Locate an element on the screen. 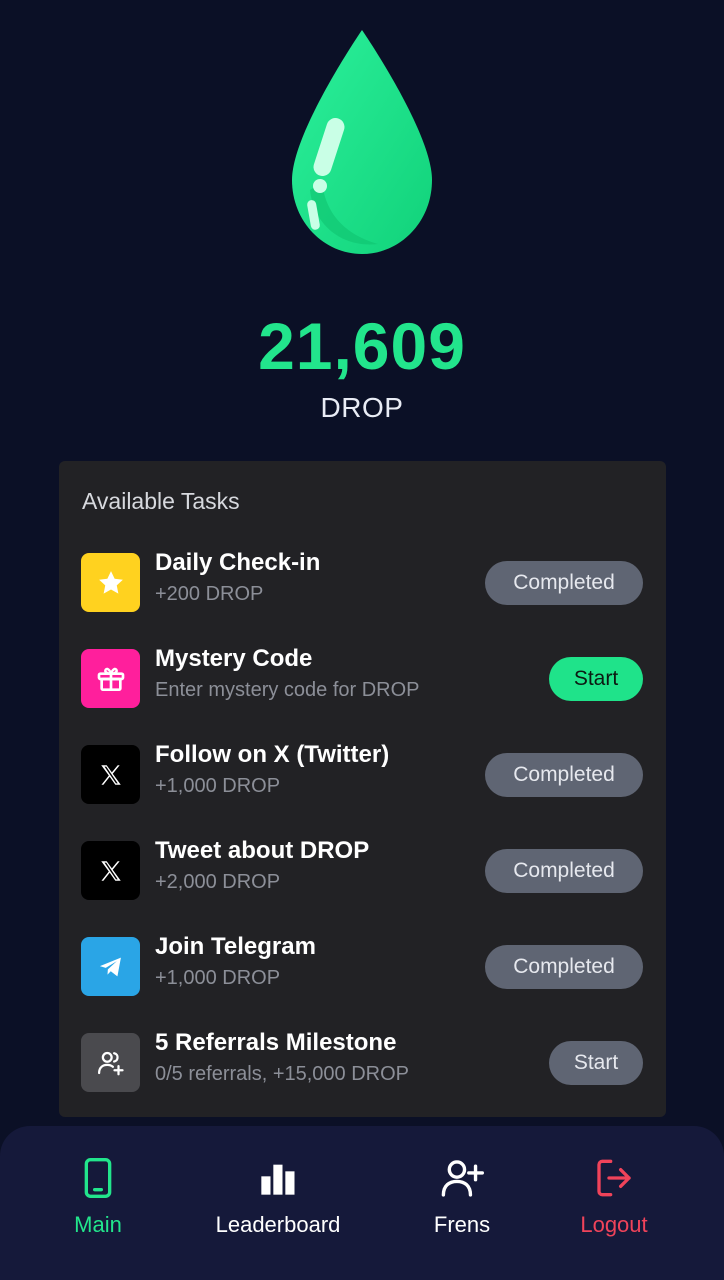 The height and width of the screenshot is (1280, 724). nav-item-logout: Logout is located at coordinates (614, 1197).